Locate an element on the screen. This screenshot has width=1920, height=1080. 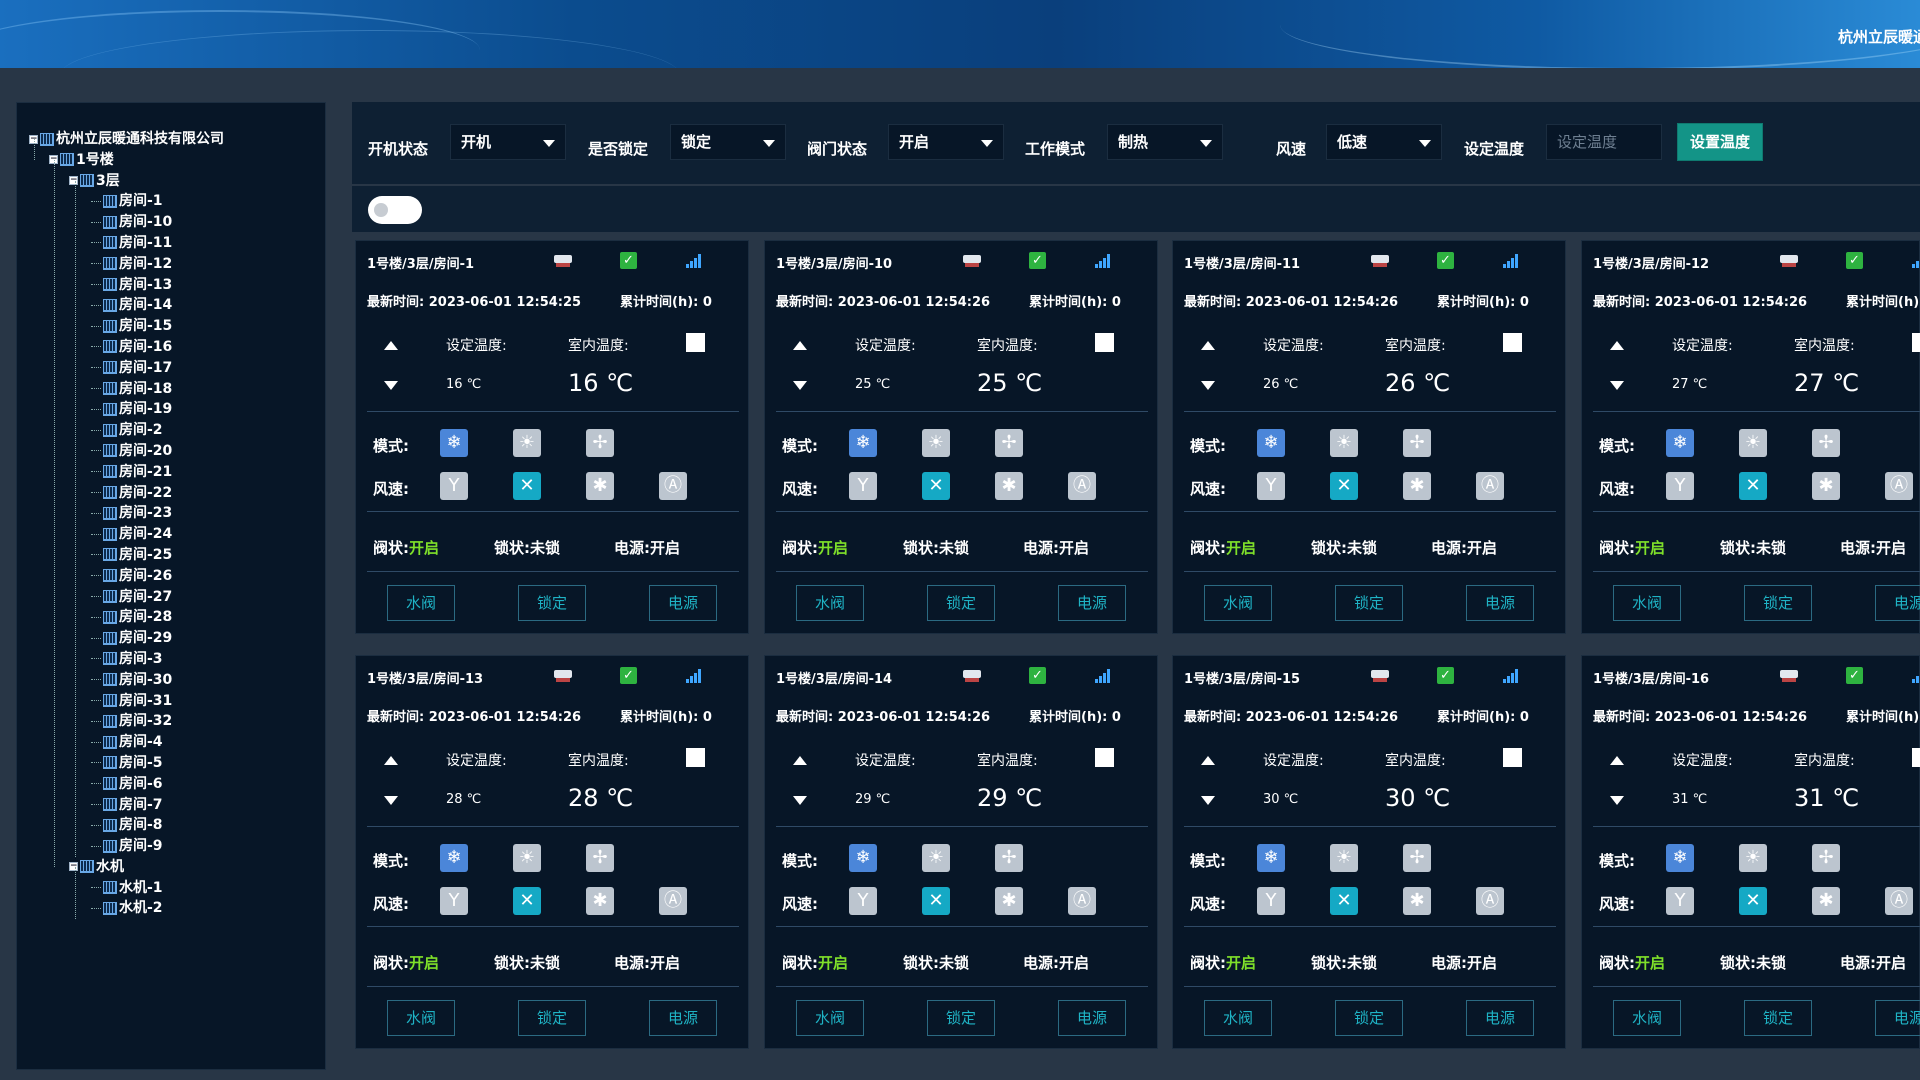
tree-node-water: 水机-2 is located at coordinates (126, 908).